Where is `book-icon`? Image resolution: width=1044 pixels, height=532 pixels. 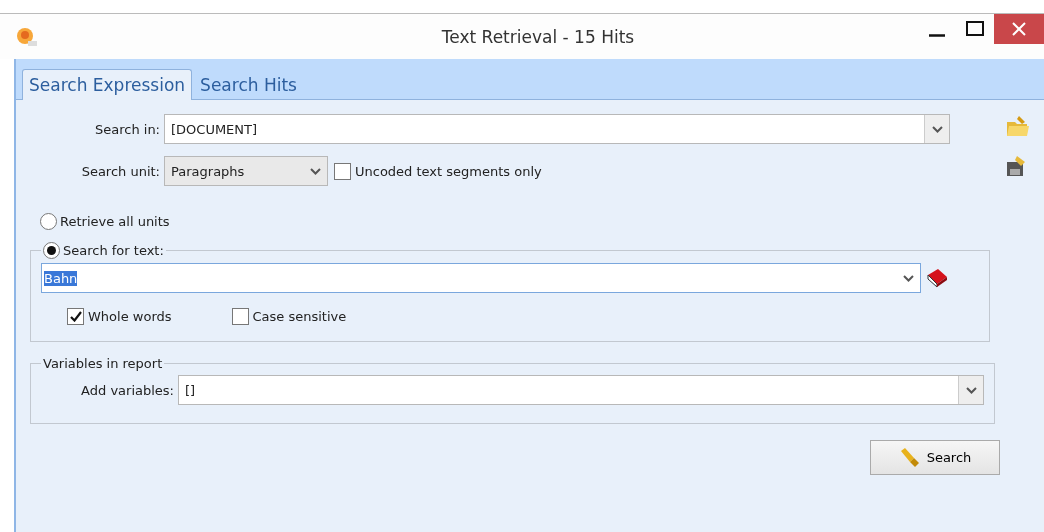
book-icon is located at coordinates (937, 278).